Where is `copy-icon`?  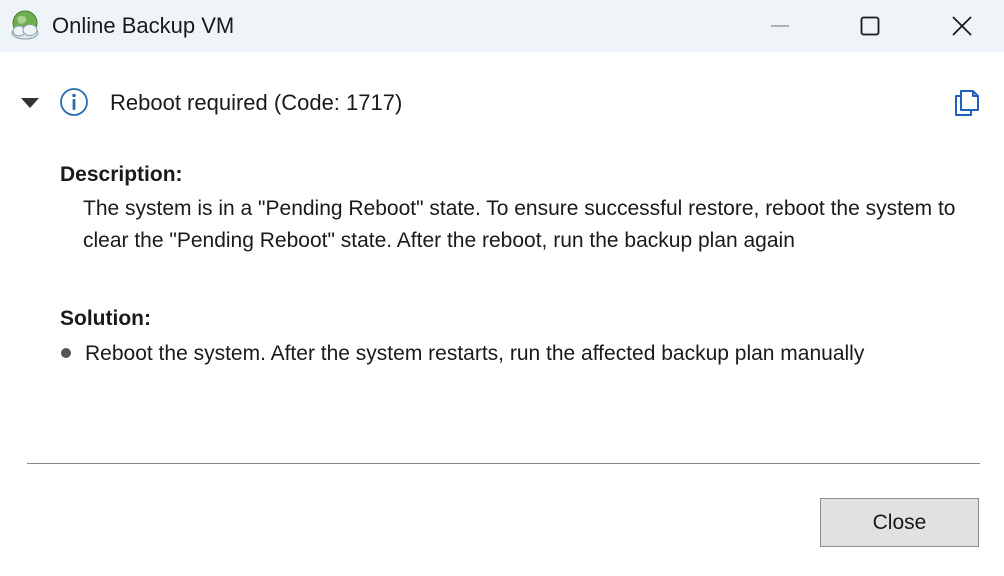 copy-icon is located at coordinates (967, 103).